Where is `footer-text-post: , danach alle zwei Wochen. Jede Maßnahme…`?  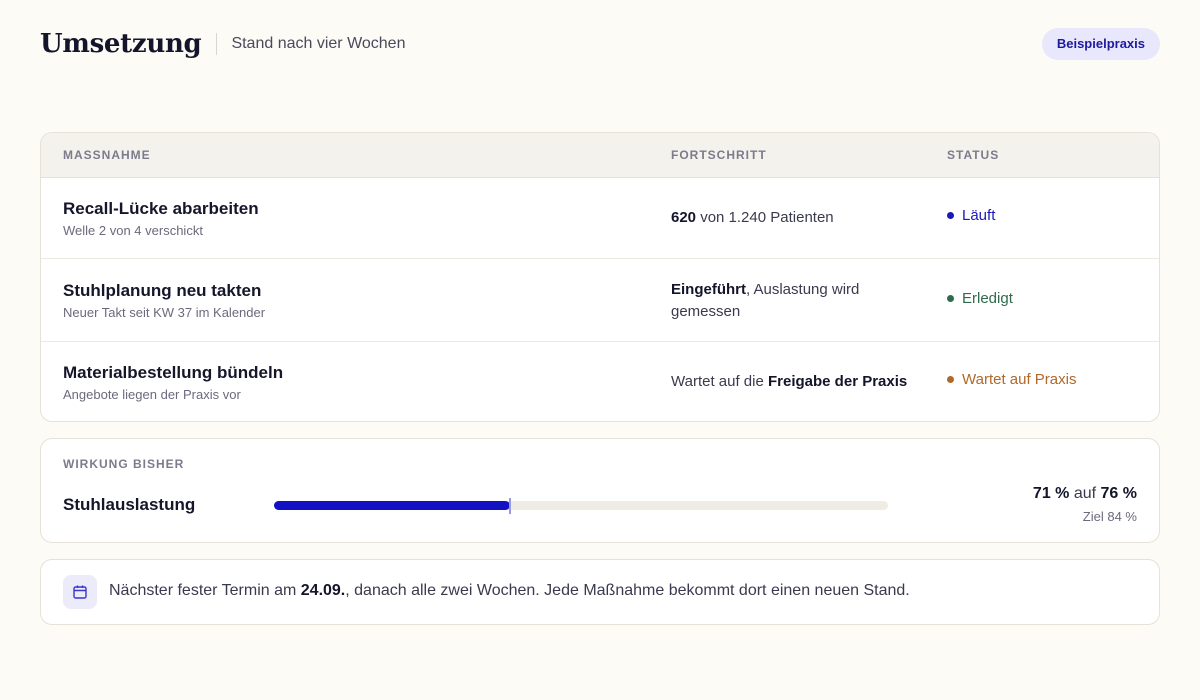 footer-text-post: , danach alle zwei Wochen. Jede Maßnahme… is located at coordinates (627, 590).